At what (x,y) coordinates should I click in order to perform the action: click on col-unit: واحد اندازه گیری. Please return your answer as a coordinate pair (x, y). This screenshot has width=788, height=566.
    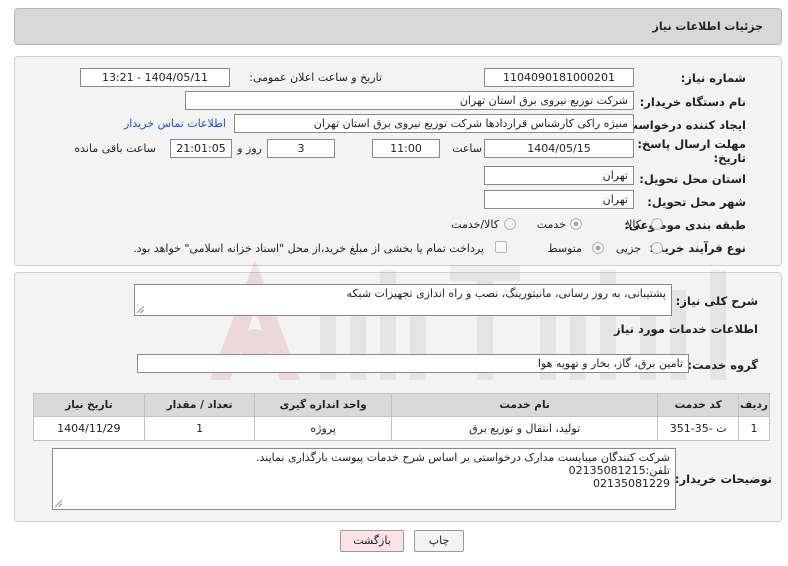
    Looking at the image, I should click on (323, 405).